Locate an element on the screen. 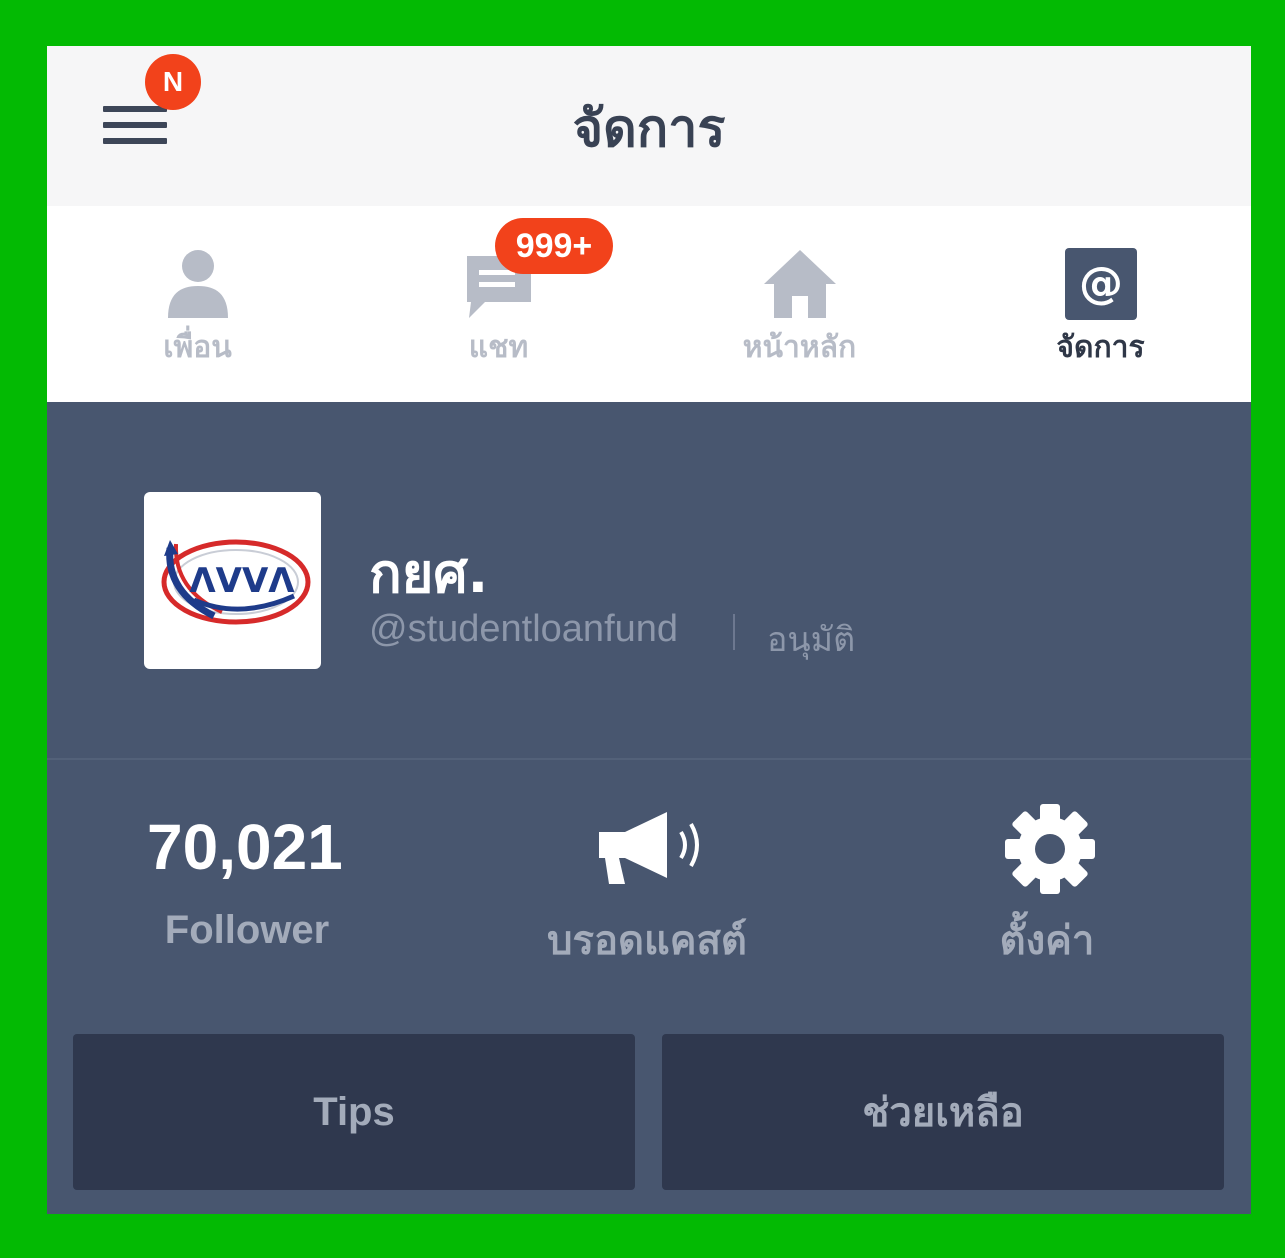 The width and height of the screenshot is (1285, 1258). tab-home: หน้าหลัก is located at coordinates (799, 304).